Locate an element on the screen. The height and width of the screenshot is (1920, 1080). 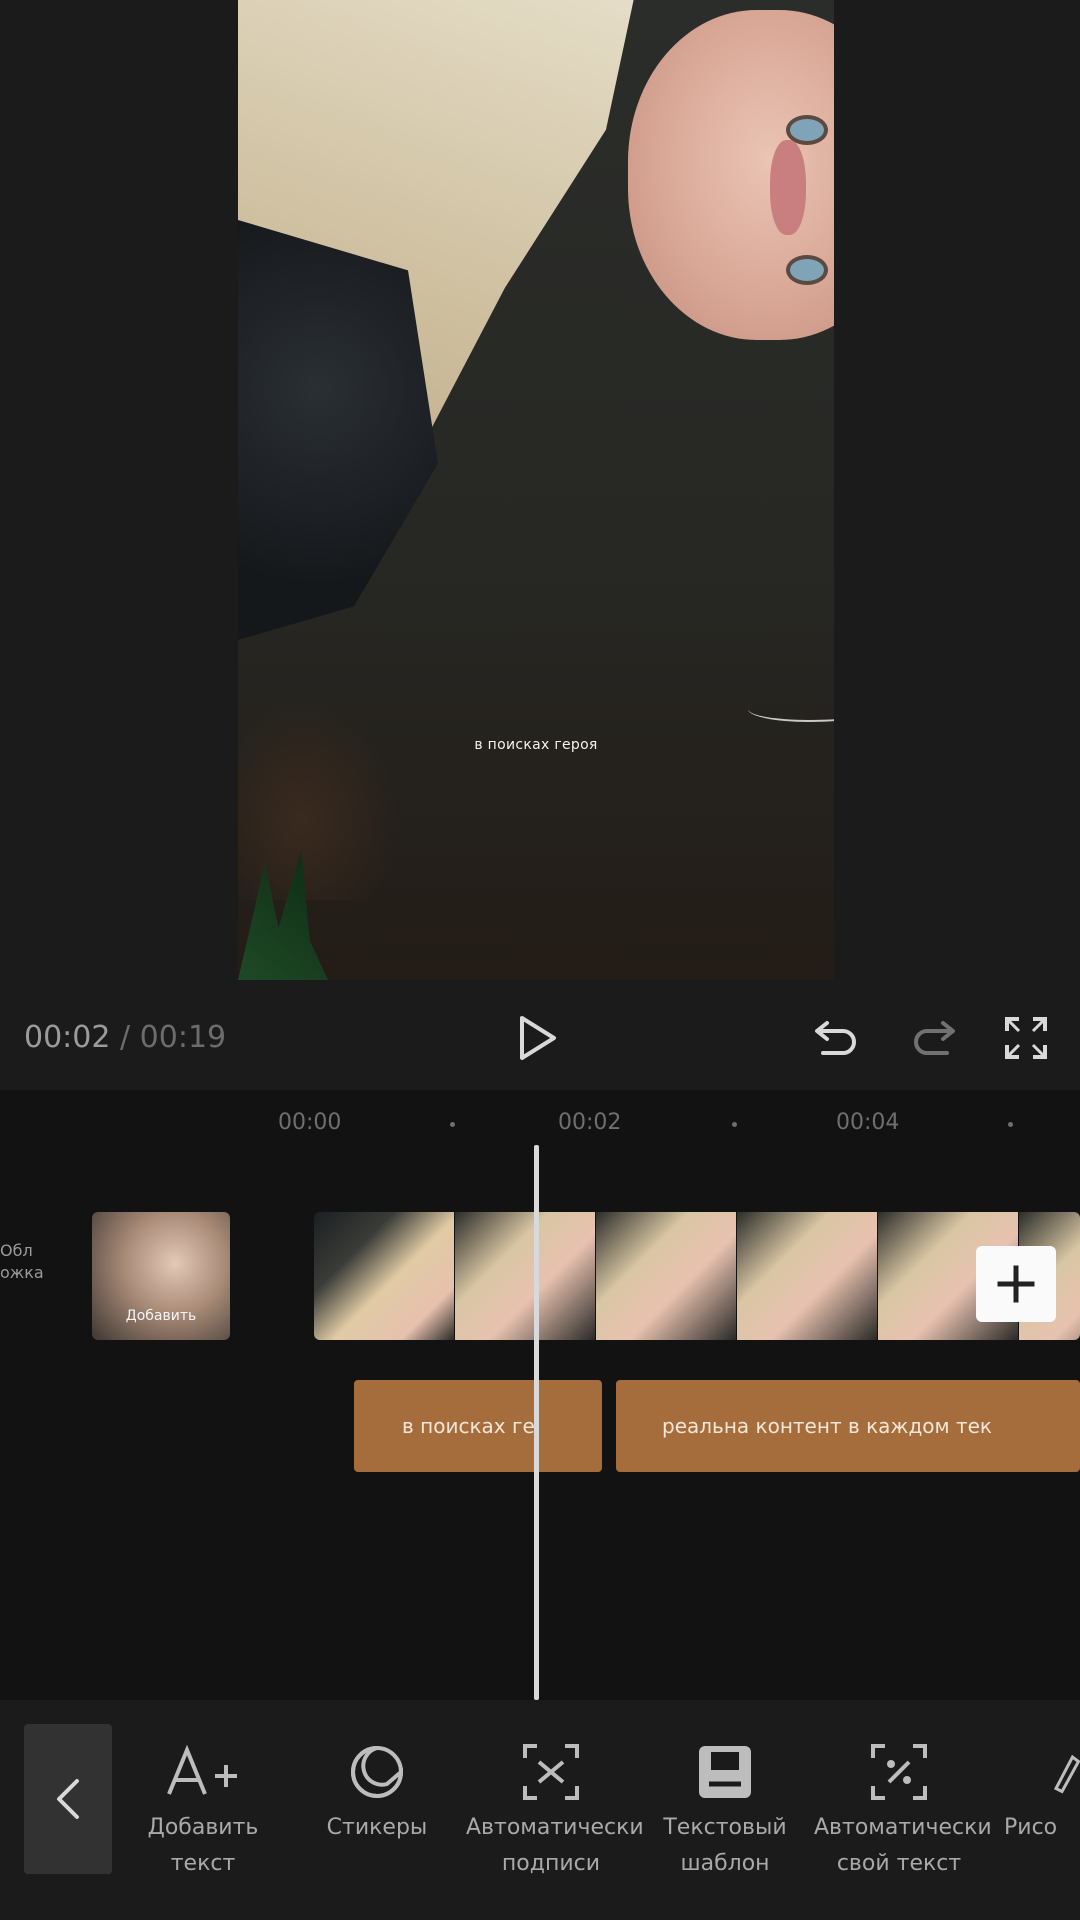
preview-scribble is located at coordinates (791, 706).